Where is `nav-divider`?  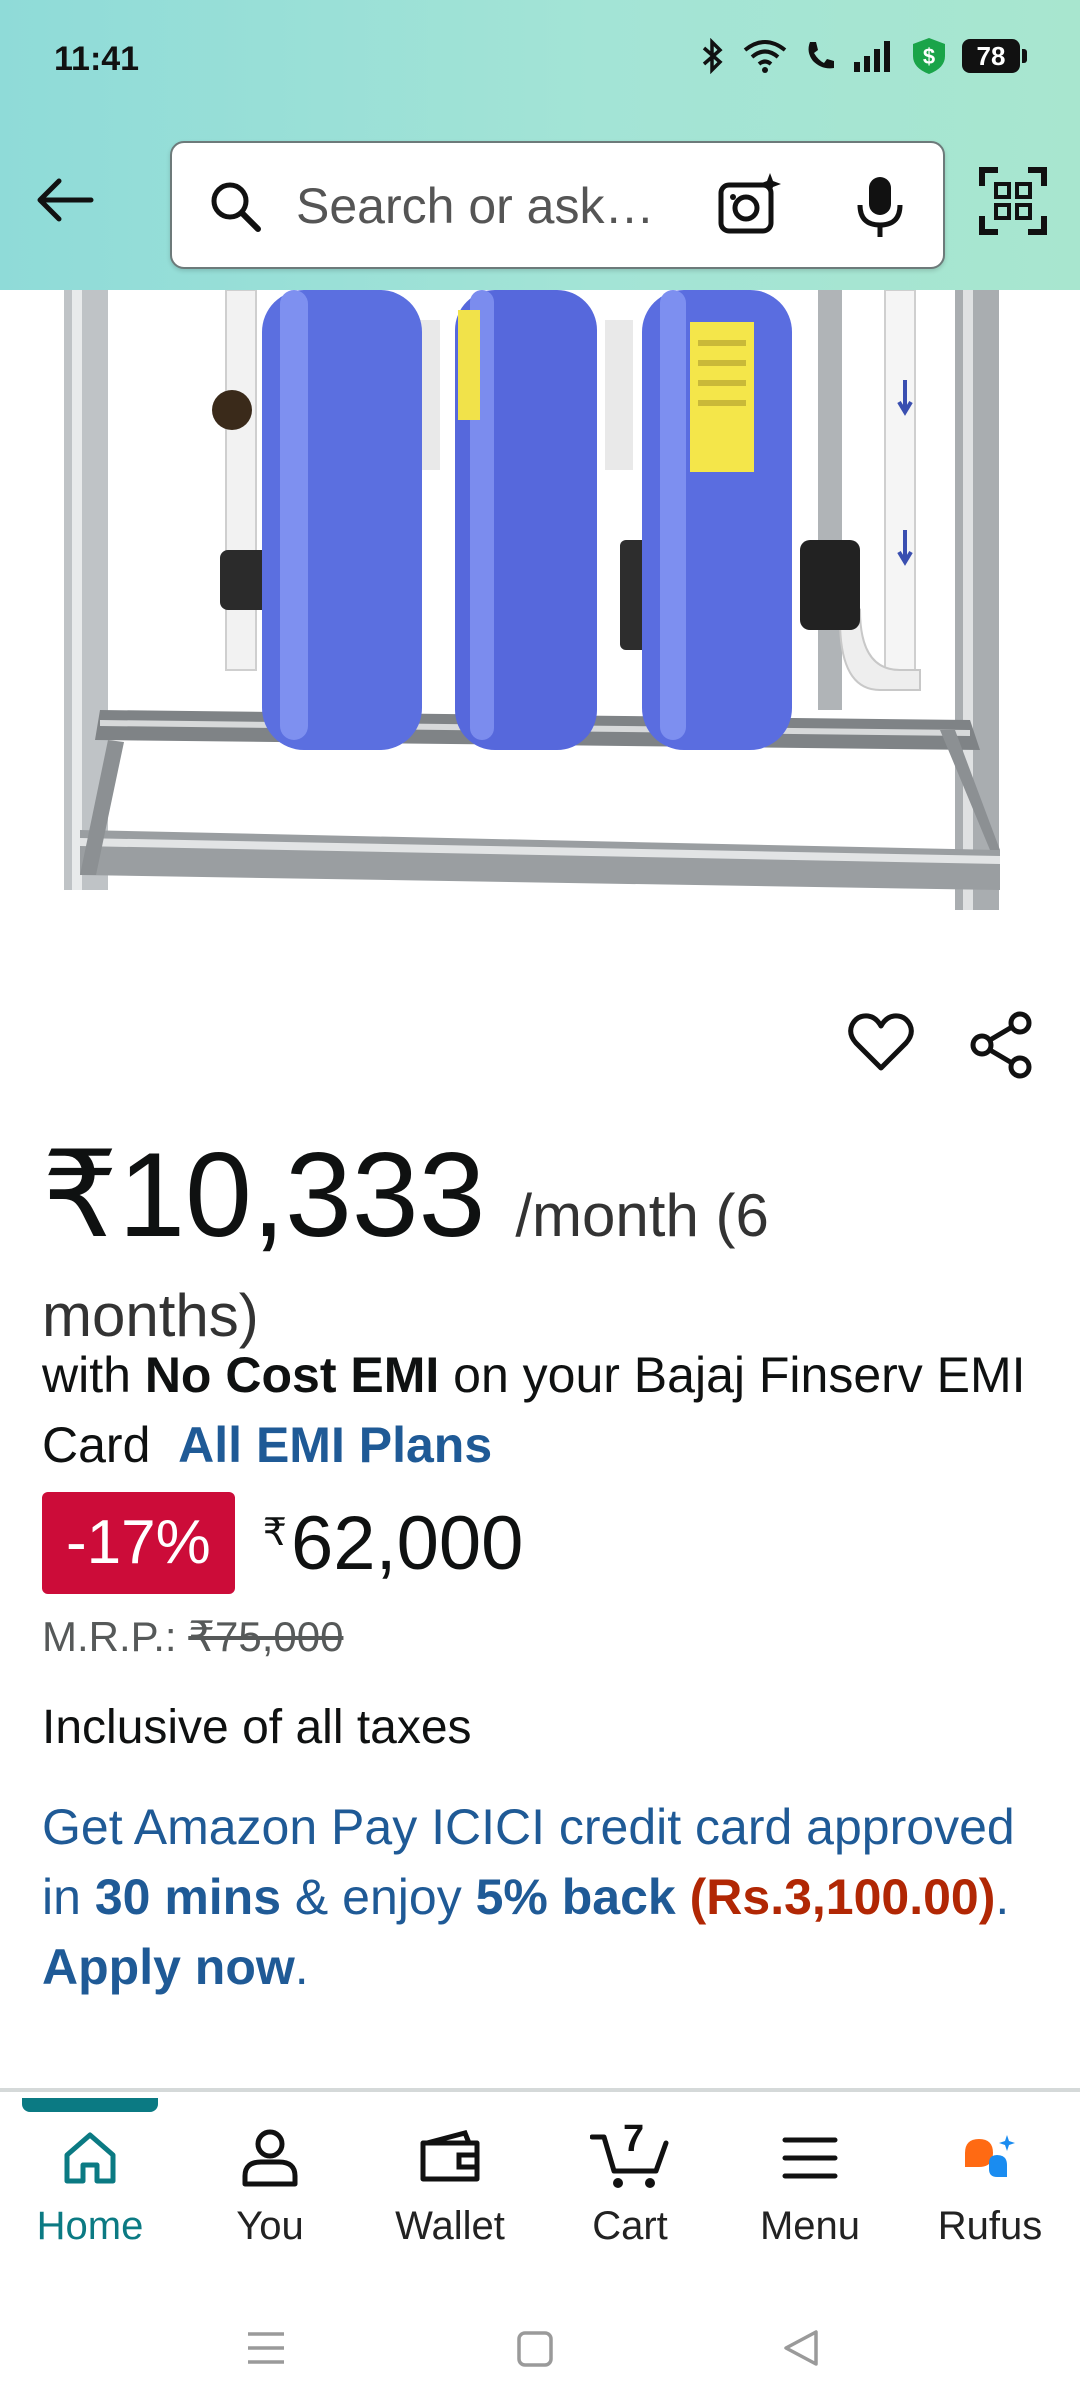
nav-divider is located at coordinates (540, 2090).